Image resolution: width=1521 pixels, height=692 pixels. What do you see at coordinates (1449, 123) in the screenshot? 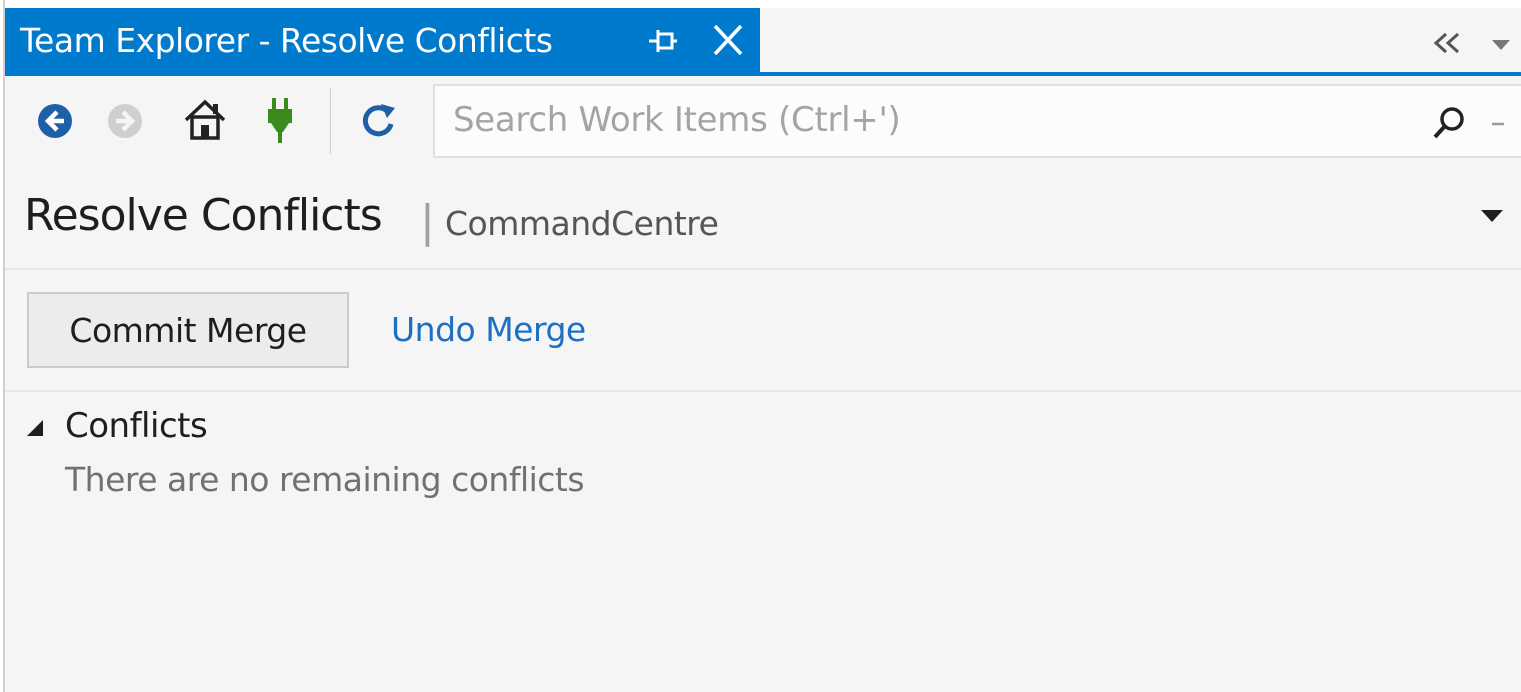
I see `search-icon` at bounding box center [1449, 123].